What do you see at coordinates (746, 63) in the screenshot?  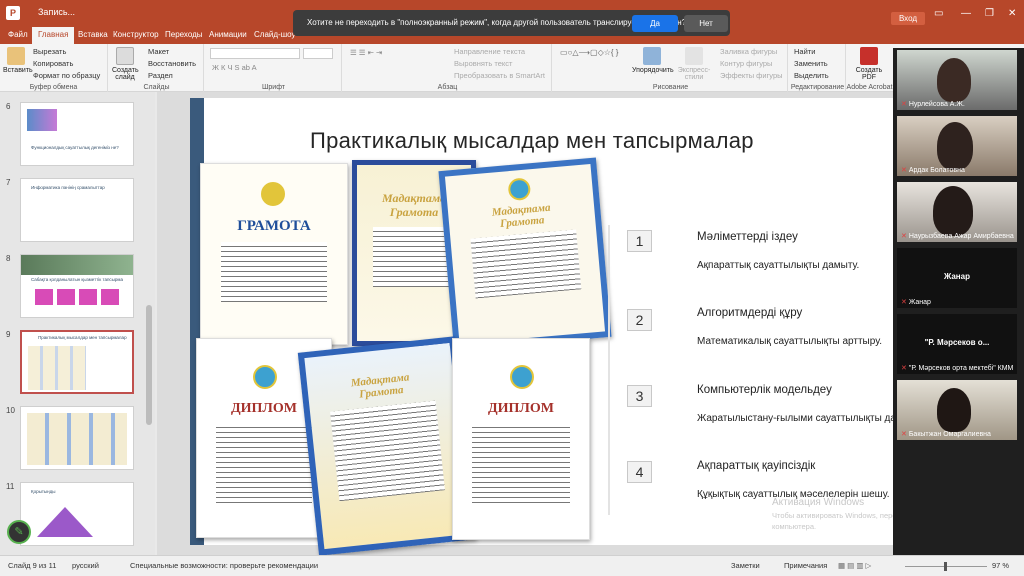 I see `shape-outline-button: Контур фигуры` at bounding box center [746, 63].